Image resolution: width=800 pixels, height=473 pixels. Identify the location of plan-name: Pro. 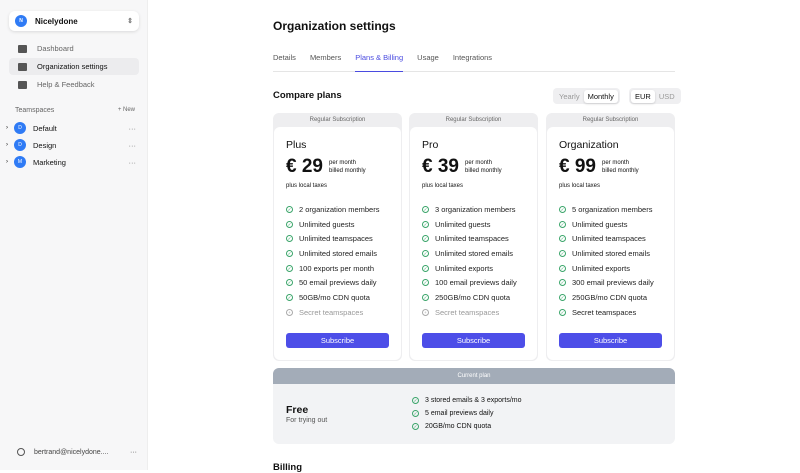
(430, 145).